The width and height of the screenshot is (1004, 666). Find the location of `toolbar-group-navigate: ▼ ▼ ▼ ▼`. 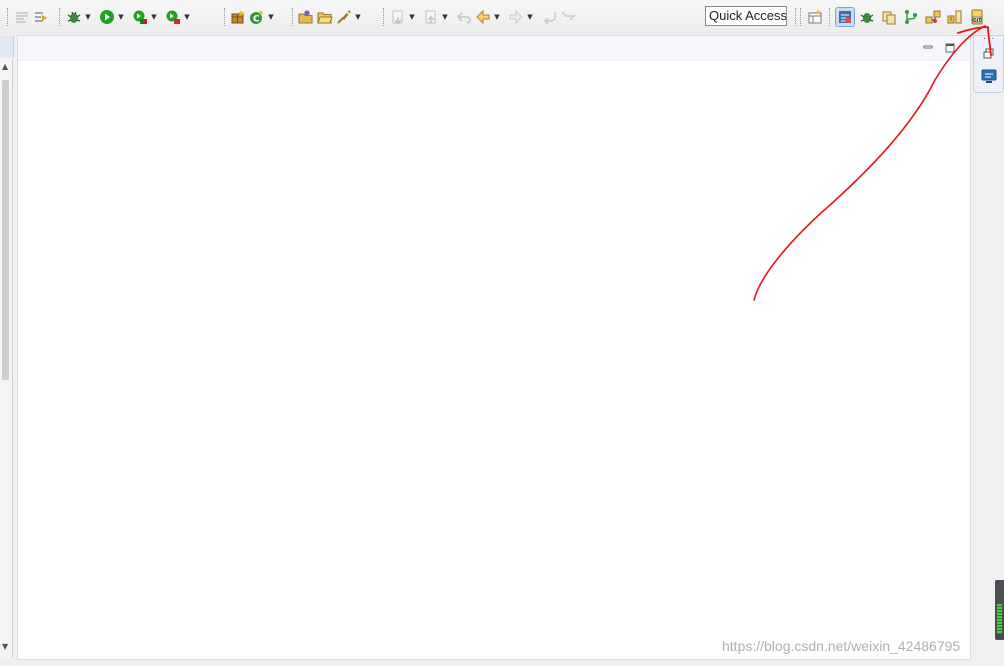

toolbar-group-navigate: ▼ ▼ ▼ ▼ is located at coordinates (483, 17).